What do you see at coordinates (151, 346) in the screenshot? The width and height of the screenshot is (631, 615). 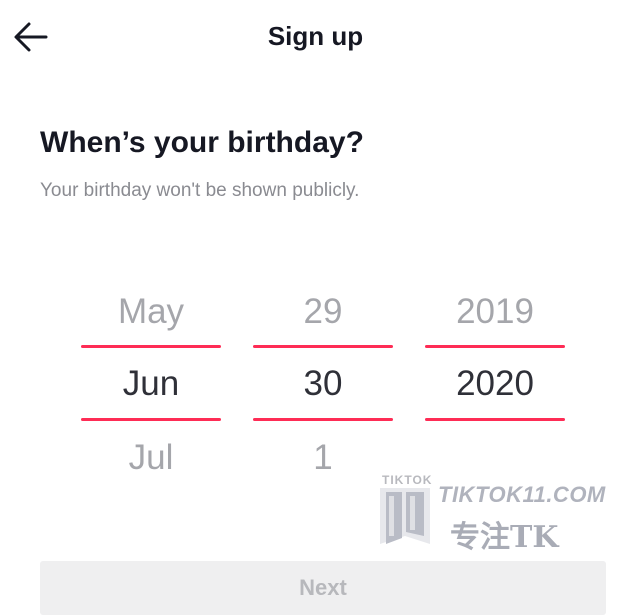 I see `month-selection-line-top` at bounding box center [151, 346].